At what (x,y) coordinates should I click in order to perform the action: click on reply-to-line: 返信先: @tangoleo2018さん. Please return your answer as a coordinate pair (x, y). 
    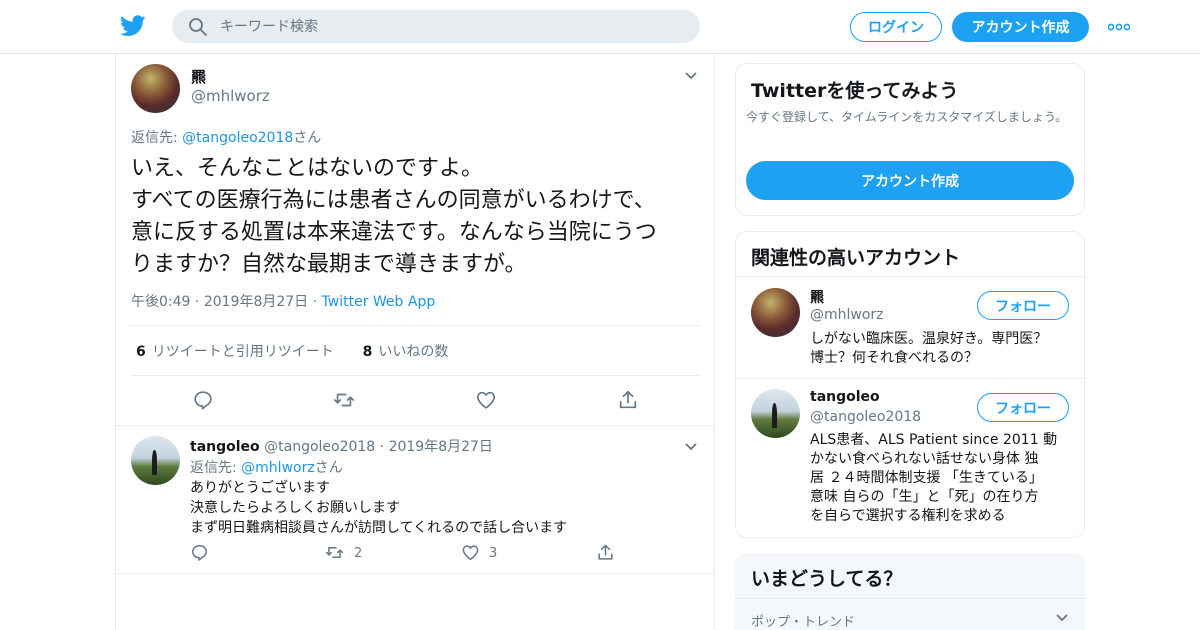
    Looking at the image, I should click on (226, 137).